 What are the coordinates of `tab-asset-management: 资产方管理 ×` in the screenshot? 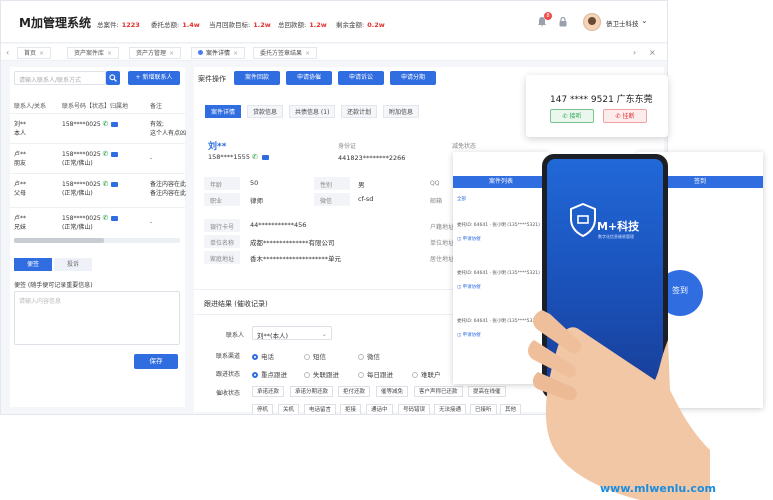 It's located at (155, 53).